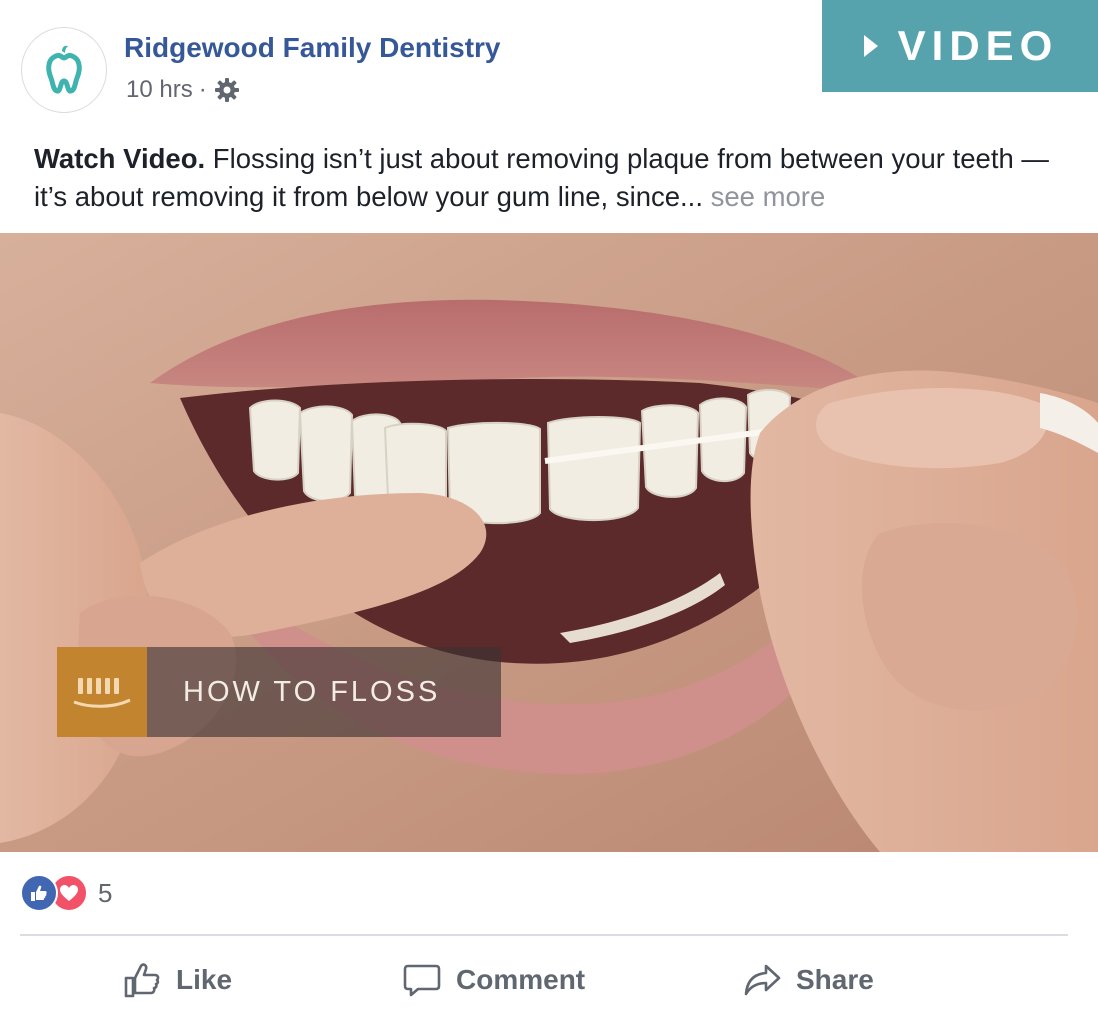 Image resolution: width=1098 pixels, height=1024 pixels. What do you see at coordinates (102, 692) in the screenshot?
I see `toothbrush-logo-icon` at bounding box center [102, 692].